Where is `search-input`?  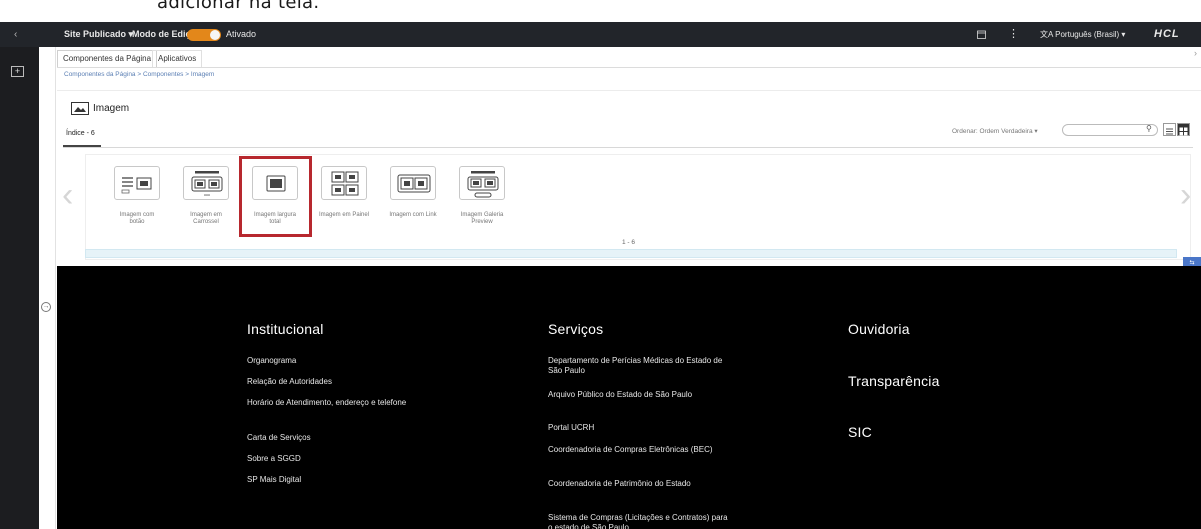
search-input is located at coordinates (1110, 130).